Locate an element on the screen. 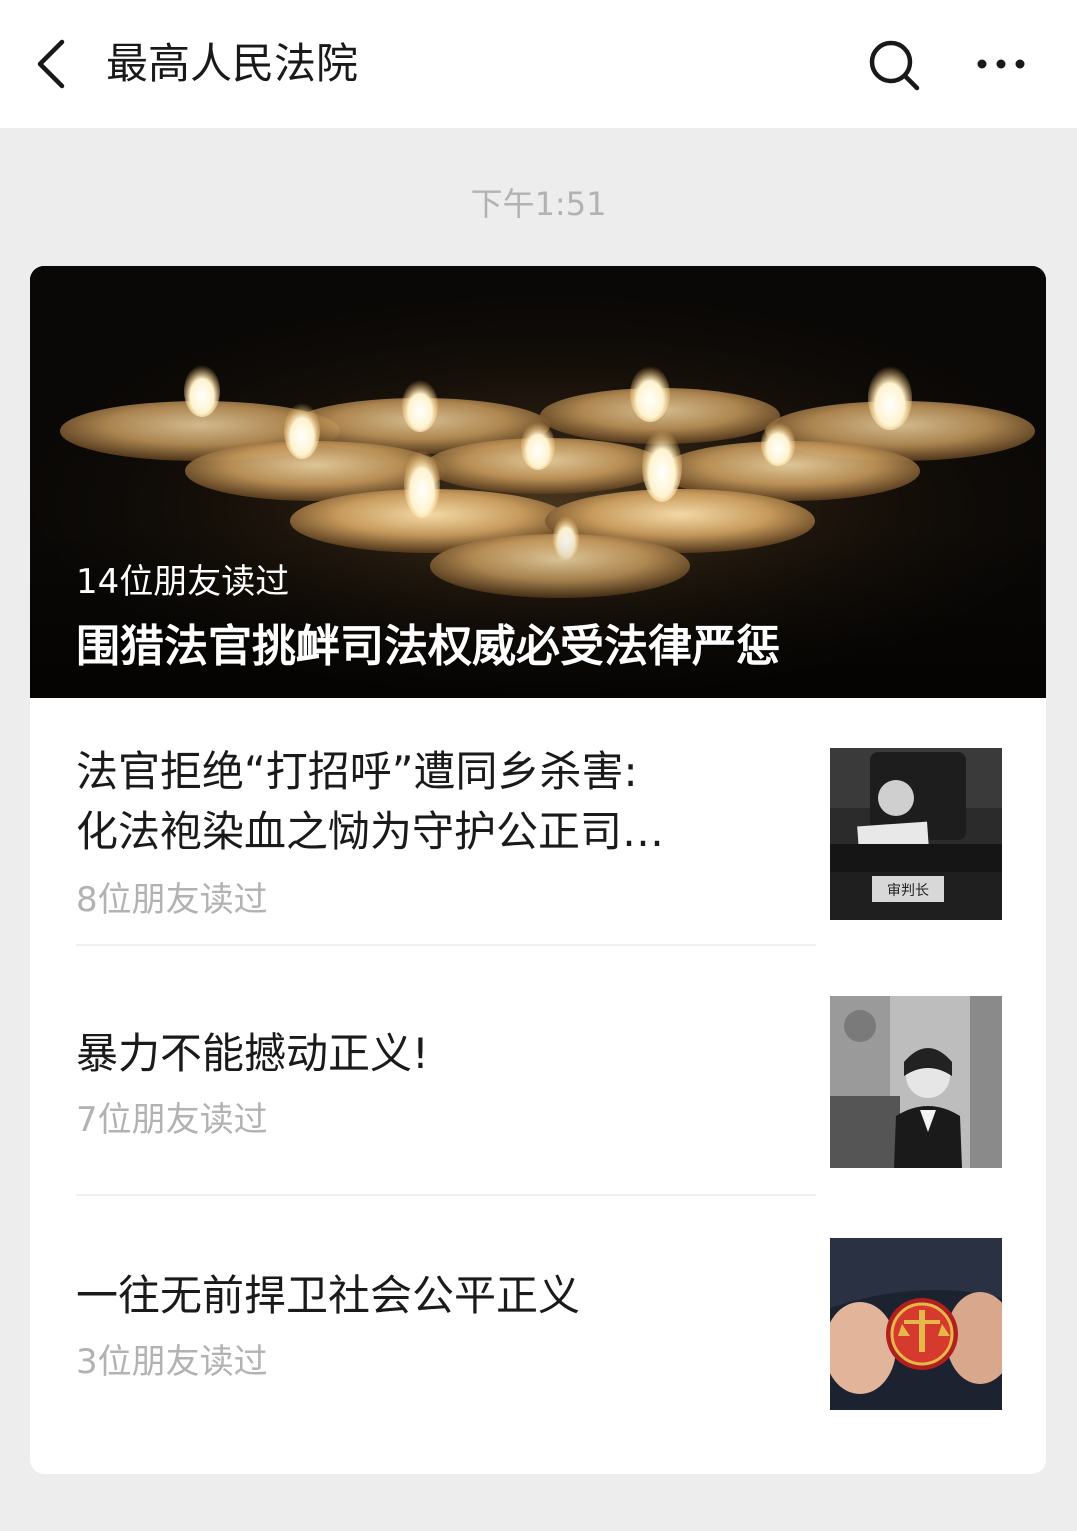  judge-photo-image: 审判长 is located at coordinates (916, 834).